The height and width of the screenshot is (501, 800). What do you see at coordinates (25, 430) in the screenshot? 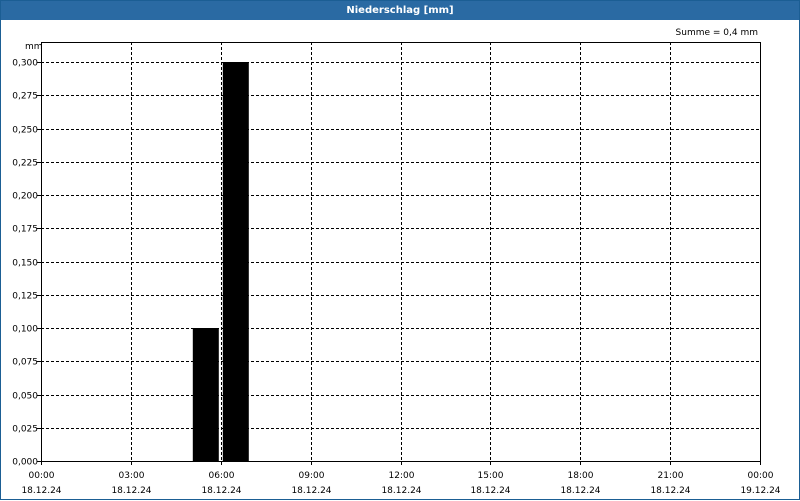
I see `y-tick-label: 0,025` at bounding box center [25, 430].